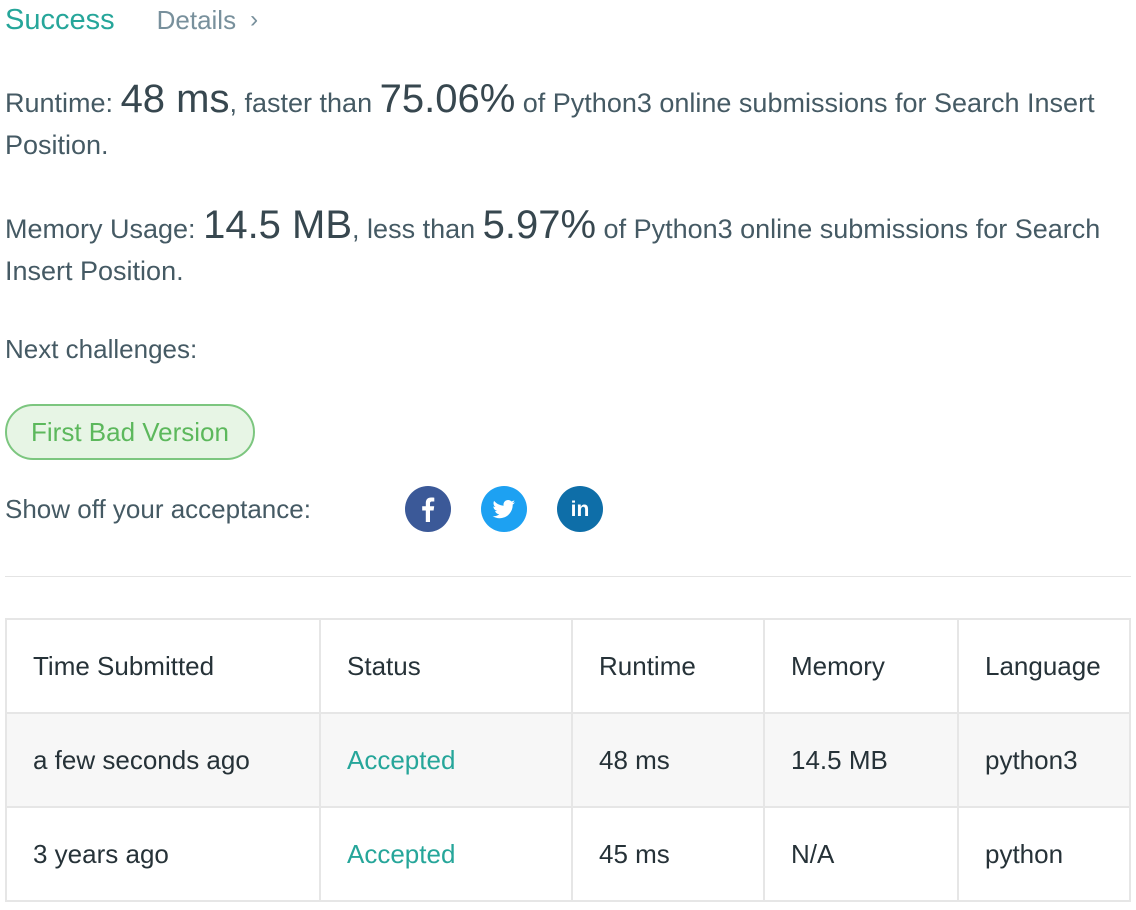  Describe the element at coordinates (504, 509) in the screenshot. I see `twitter-icon` at that location.